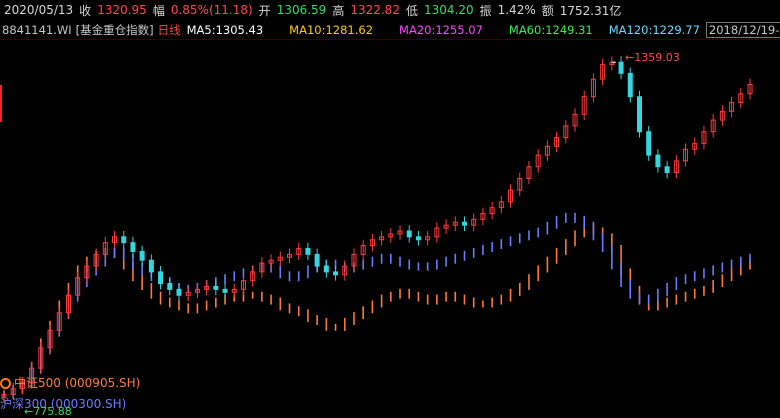 Image resolution: width=780 pixels, height=418 pixels. Describe the element at coordinates (516, 10) in the screenshot. I see `amplitude-value: 1.42%` at that location.